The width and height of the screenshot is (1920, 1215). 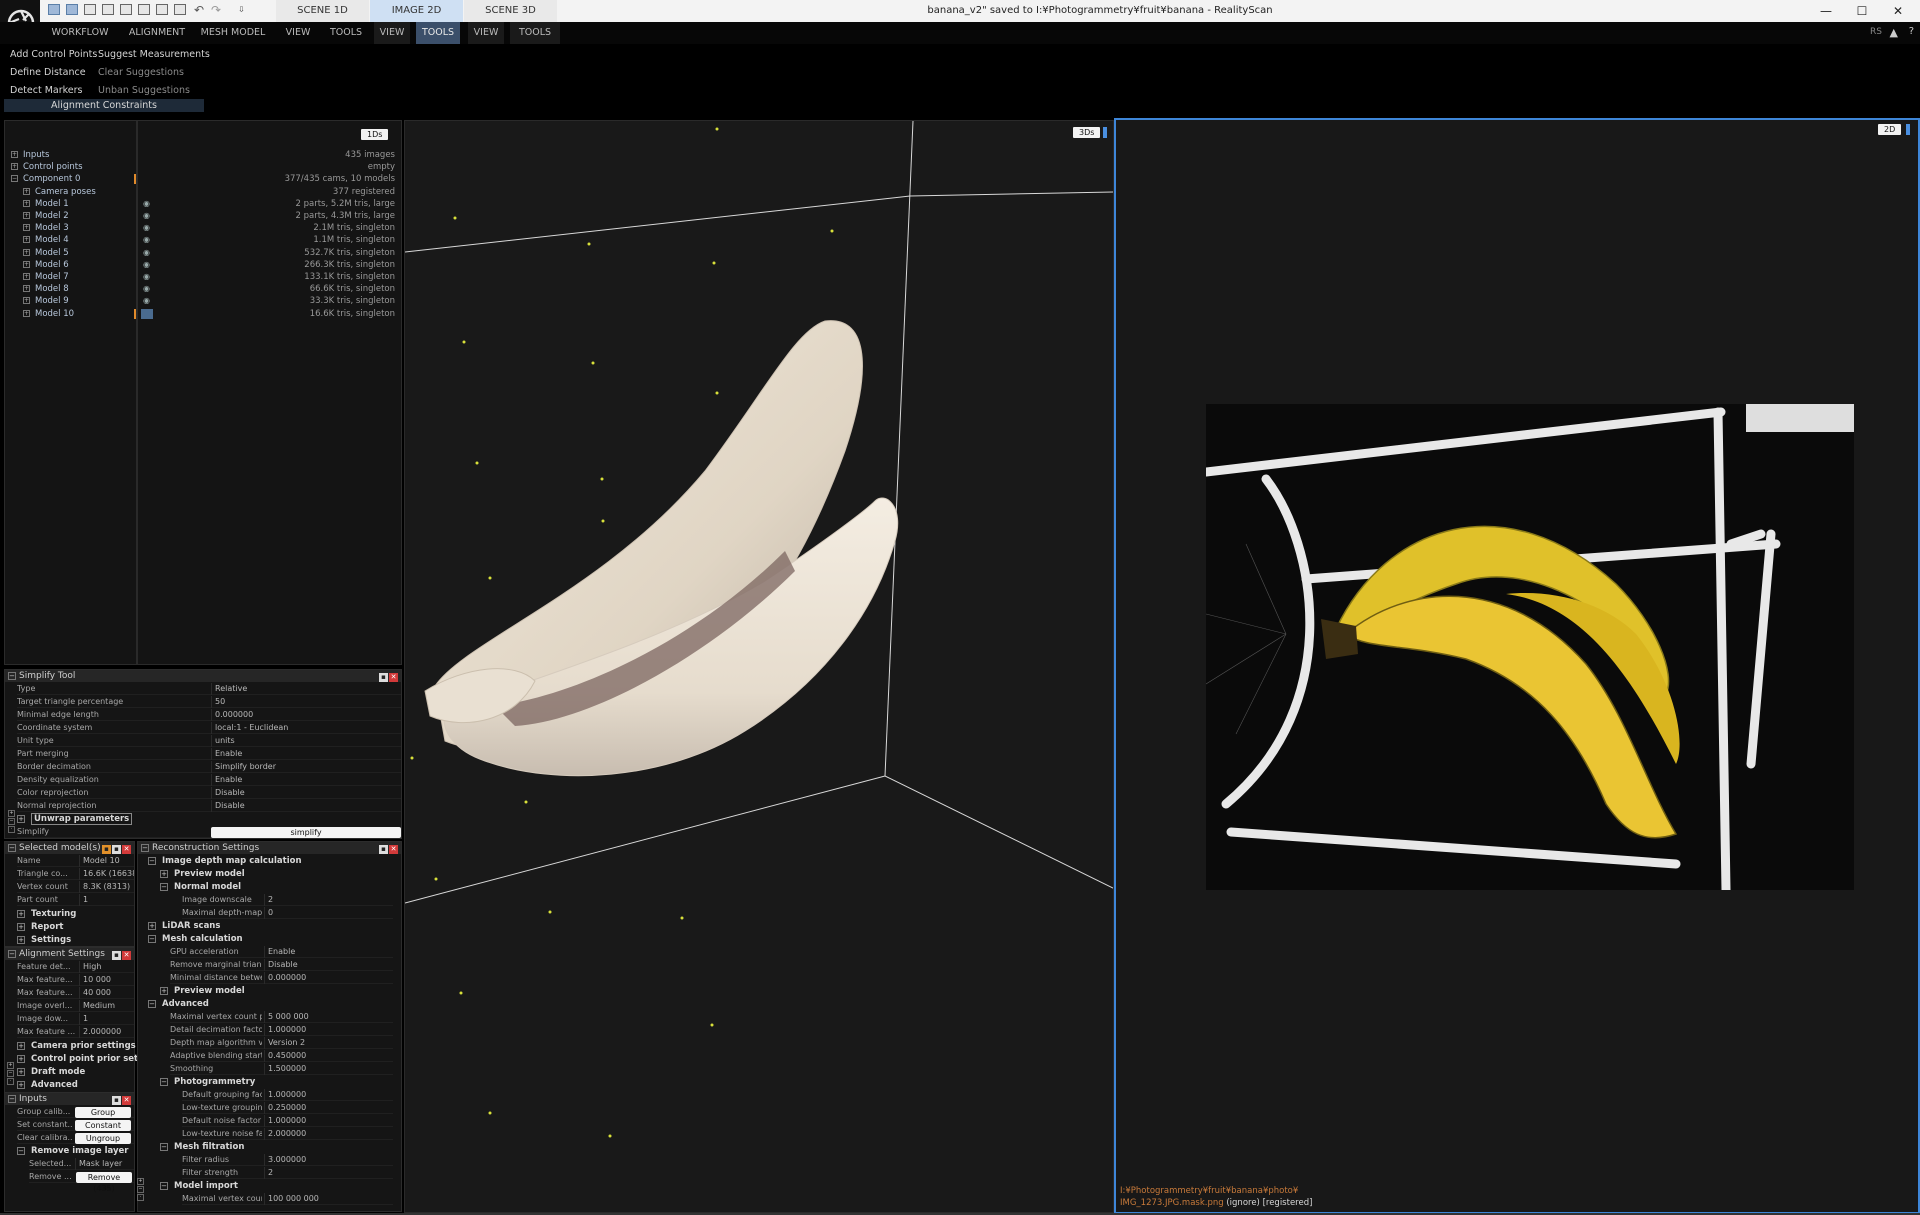 I want to click on property-value: 1.000000, so click(x=328, y=1121).